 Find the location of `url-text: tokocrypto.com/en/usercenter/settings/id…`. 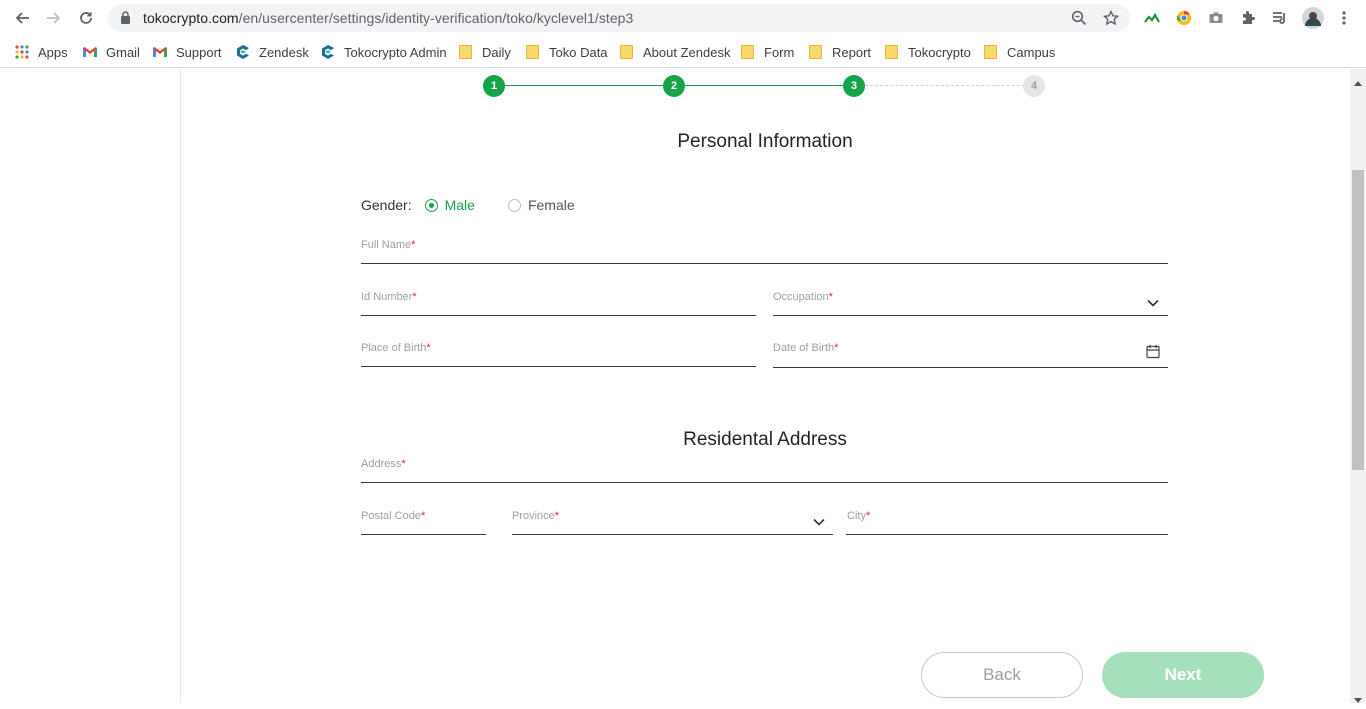

url-text: tokocrypto.com/en/usercenter/settings/id… is located at coordinates (388, 18).